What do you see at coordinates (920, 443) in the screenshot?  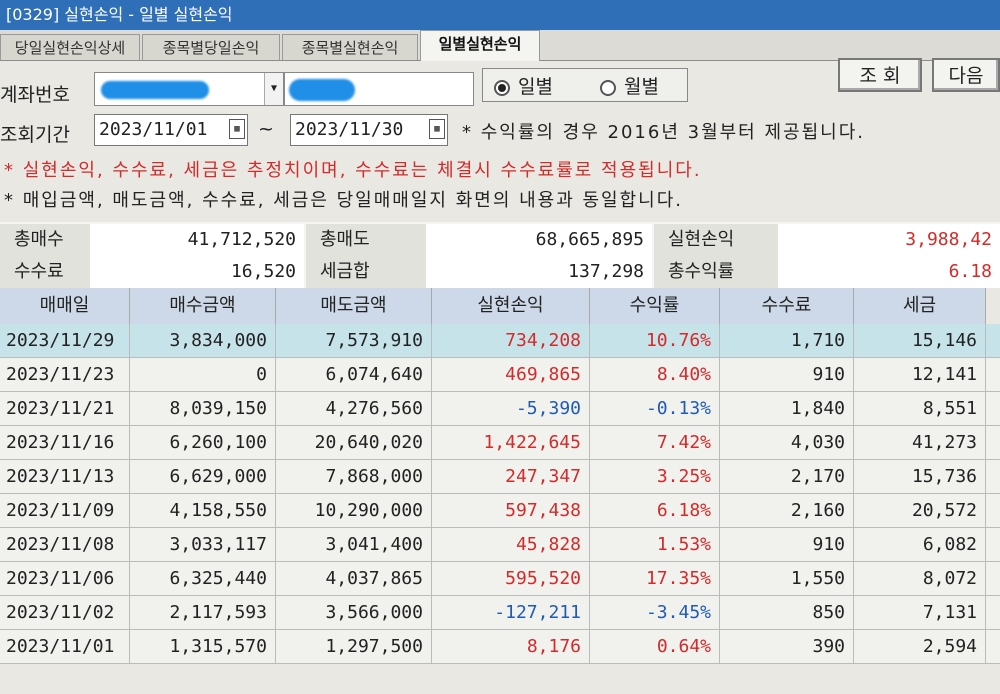 I see `cell-tax: 41,273` at bounding box center [920, 443].